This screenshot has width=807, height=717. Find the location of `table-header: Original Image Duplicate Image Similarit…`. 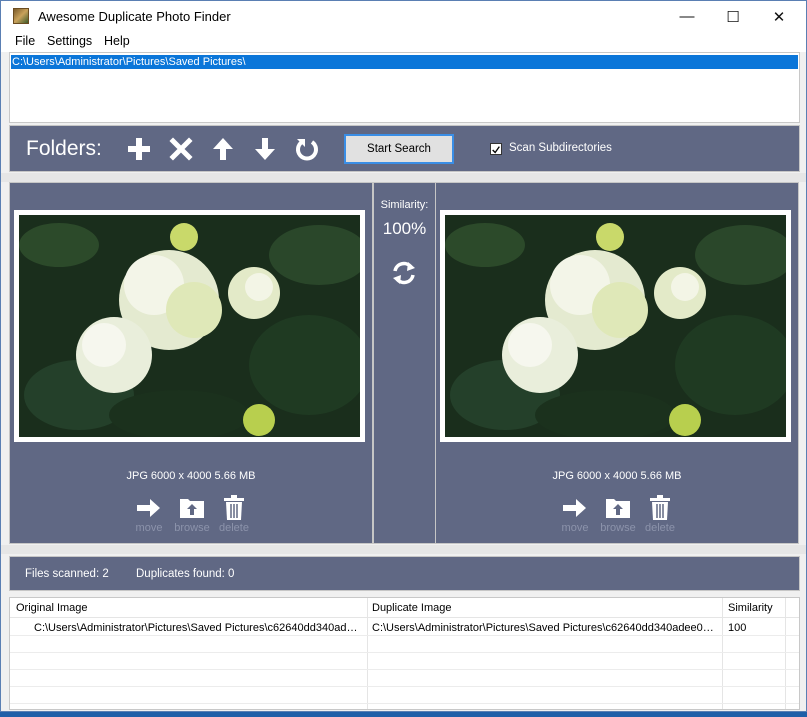

table-header: Original Image Duplicate Image Similarit… is located at coordinates (404, 608).